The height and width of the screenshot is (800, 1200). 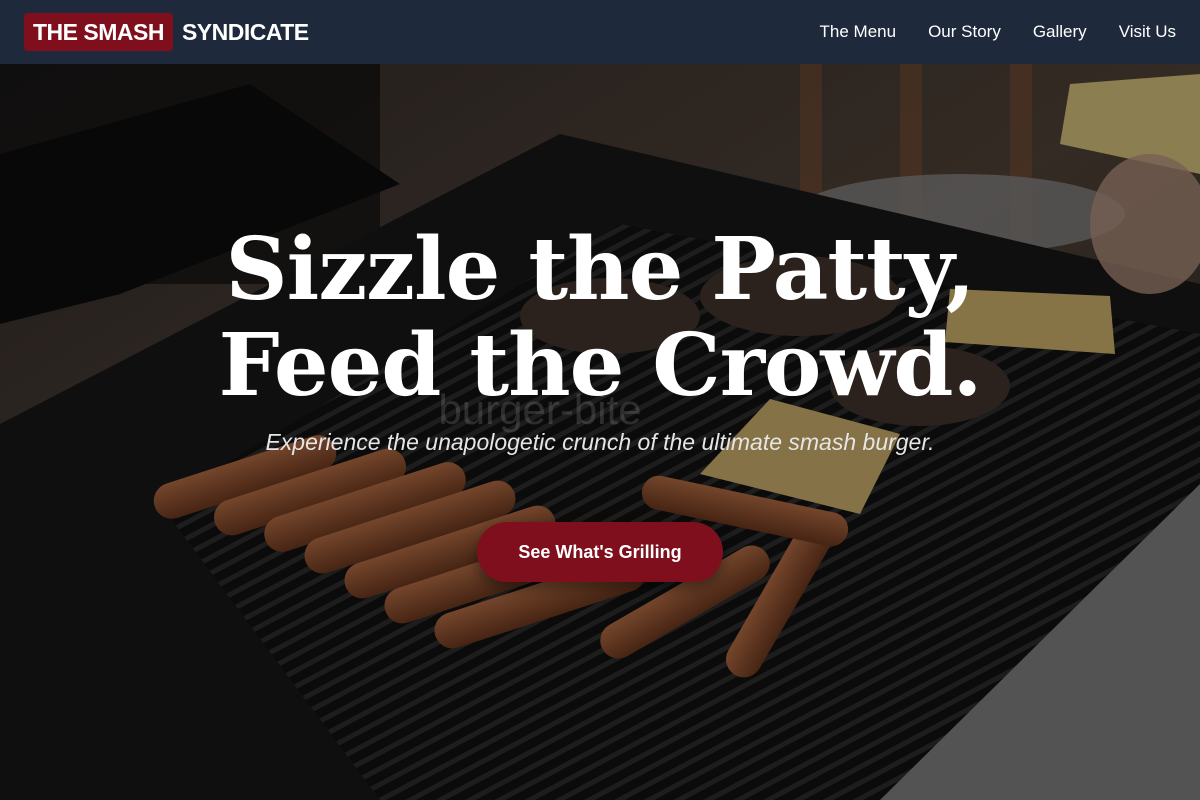 What do you see at coordinates (858, 32) in the screenshot?
I see `nav-link-menu: The Menu` at bounding box center [858, 32].